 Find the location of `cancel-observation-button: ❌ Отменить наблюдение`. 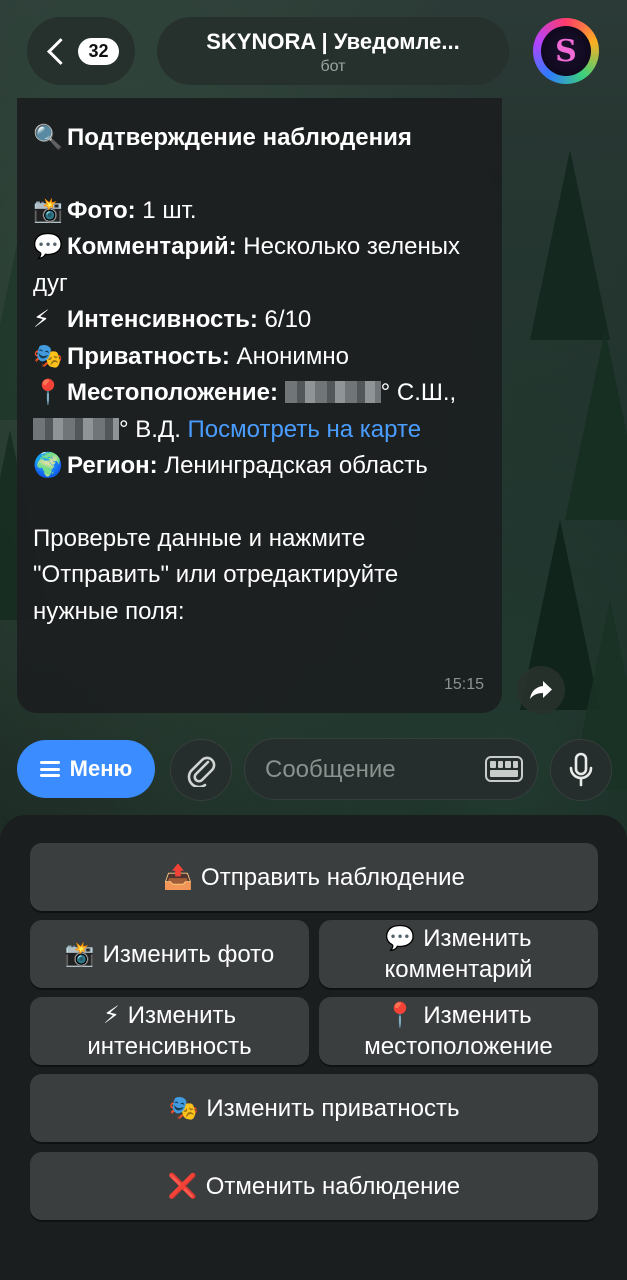

cancel-observation-button: ❌ Отменить наблюдение is located at coordinates (314, 1186).